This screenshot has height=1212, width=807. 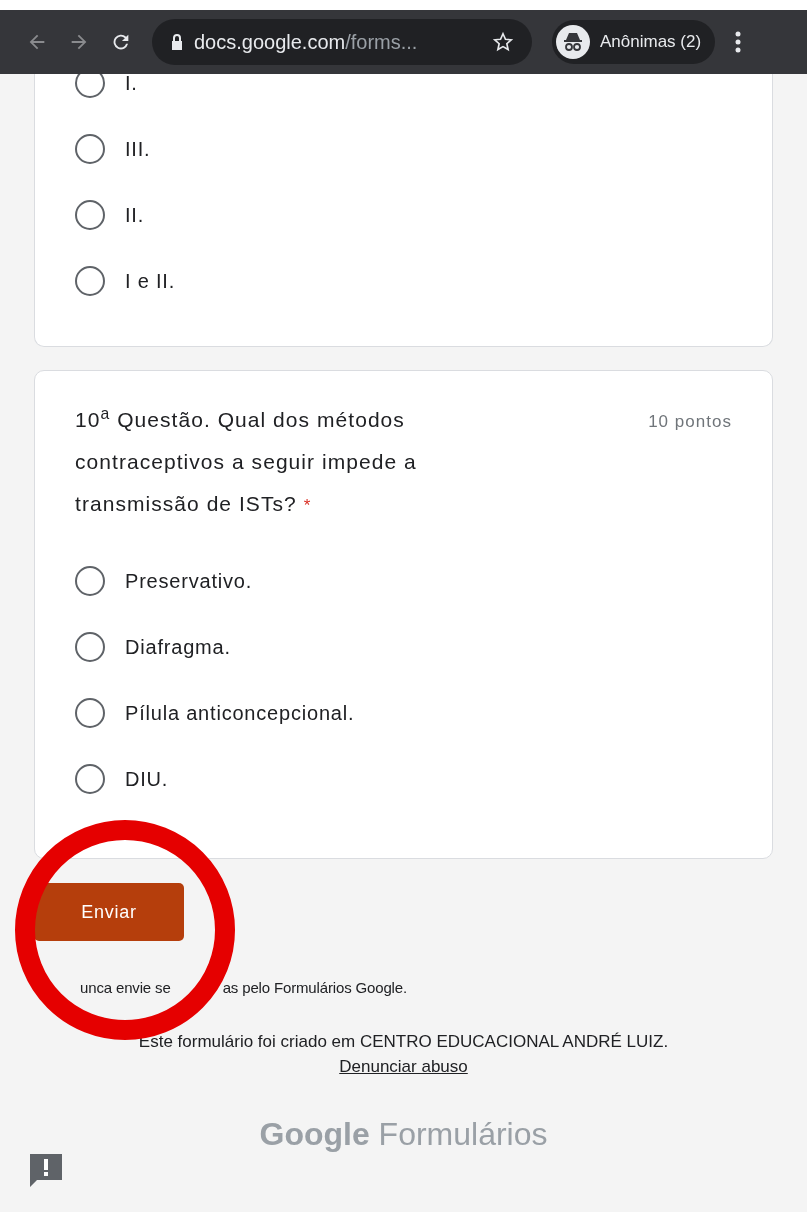 I want to click on report-abuse-link: Denunciar abuso, so click(x=403, y=1066).